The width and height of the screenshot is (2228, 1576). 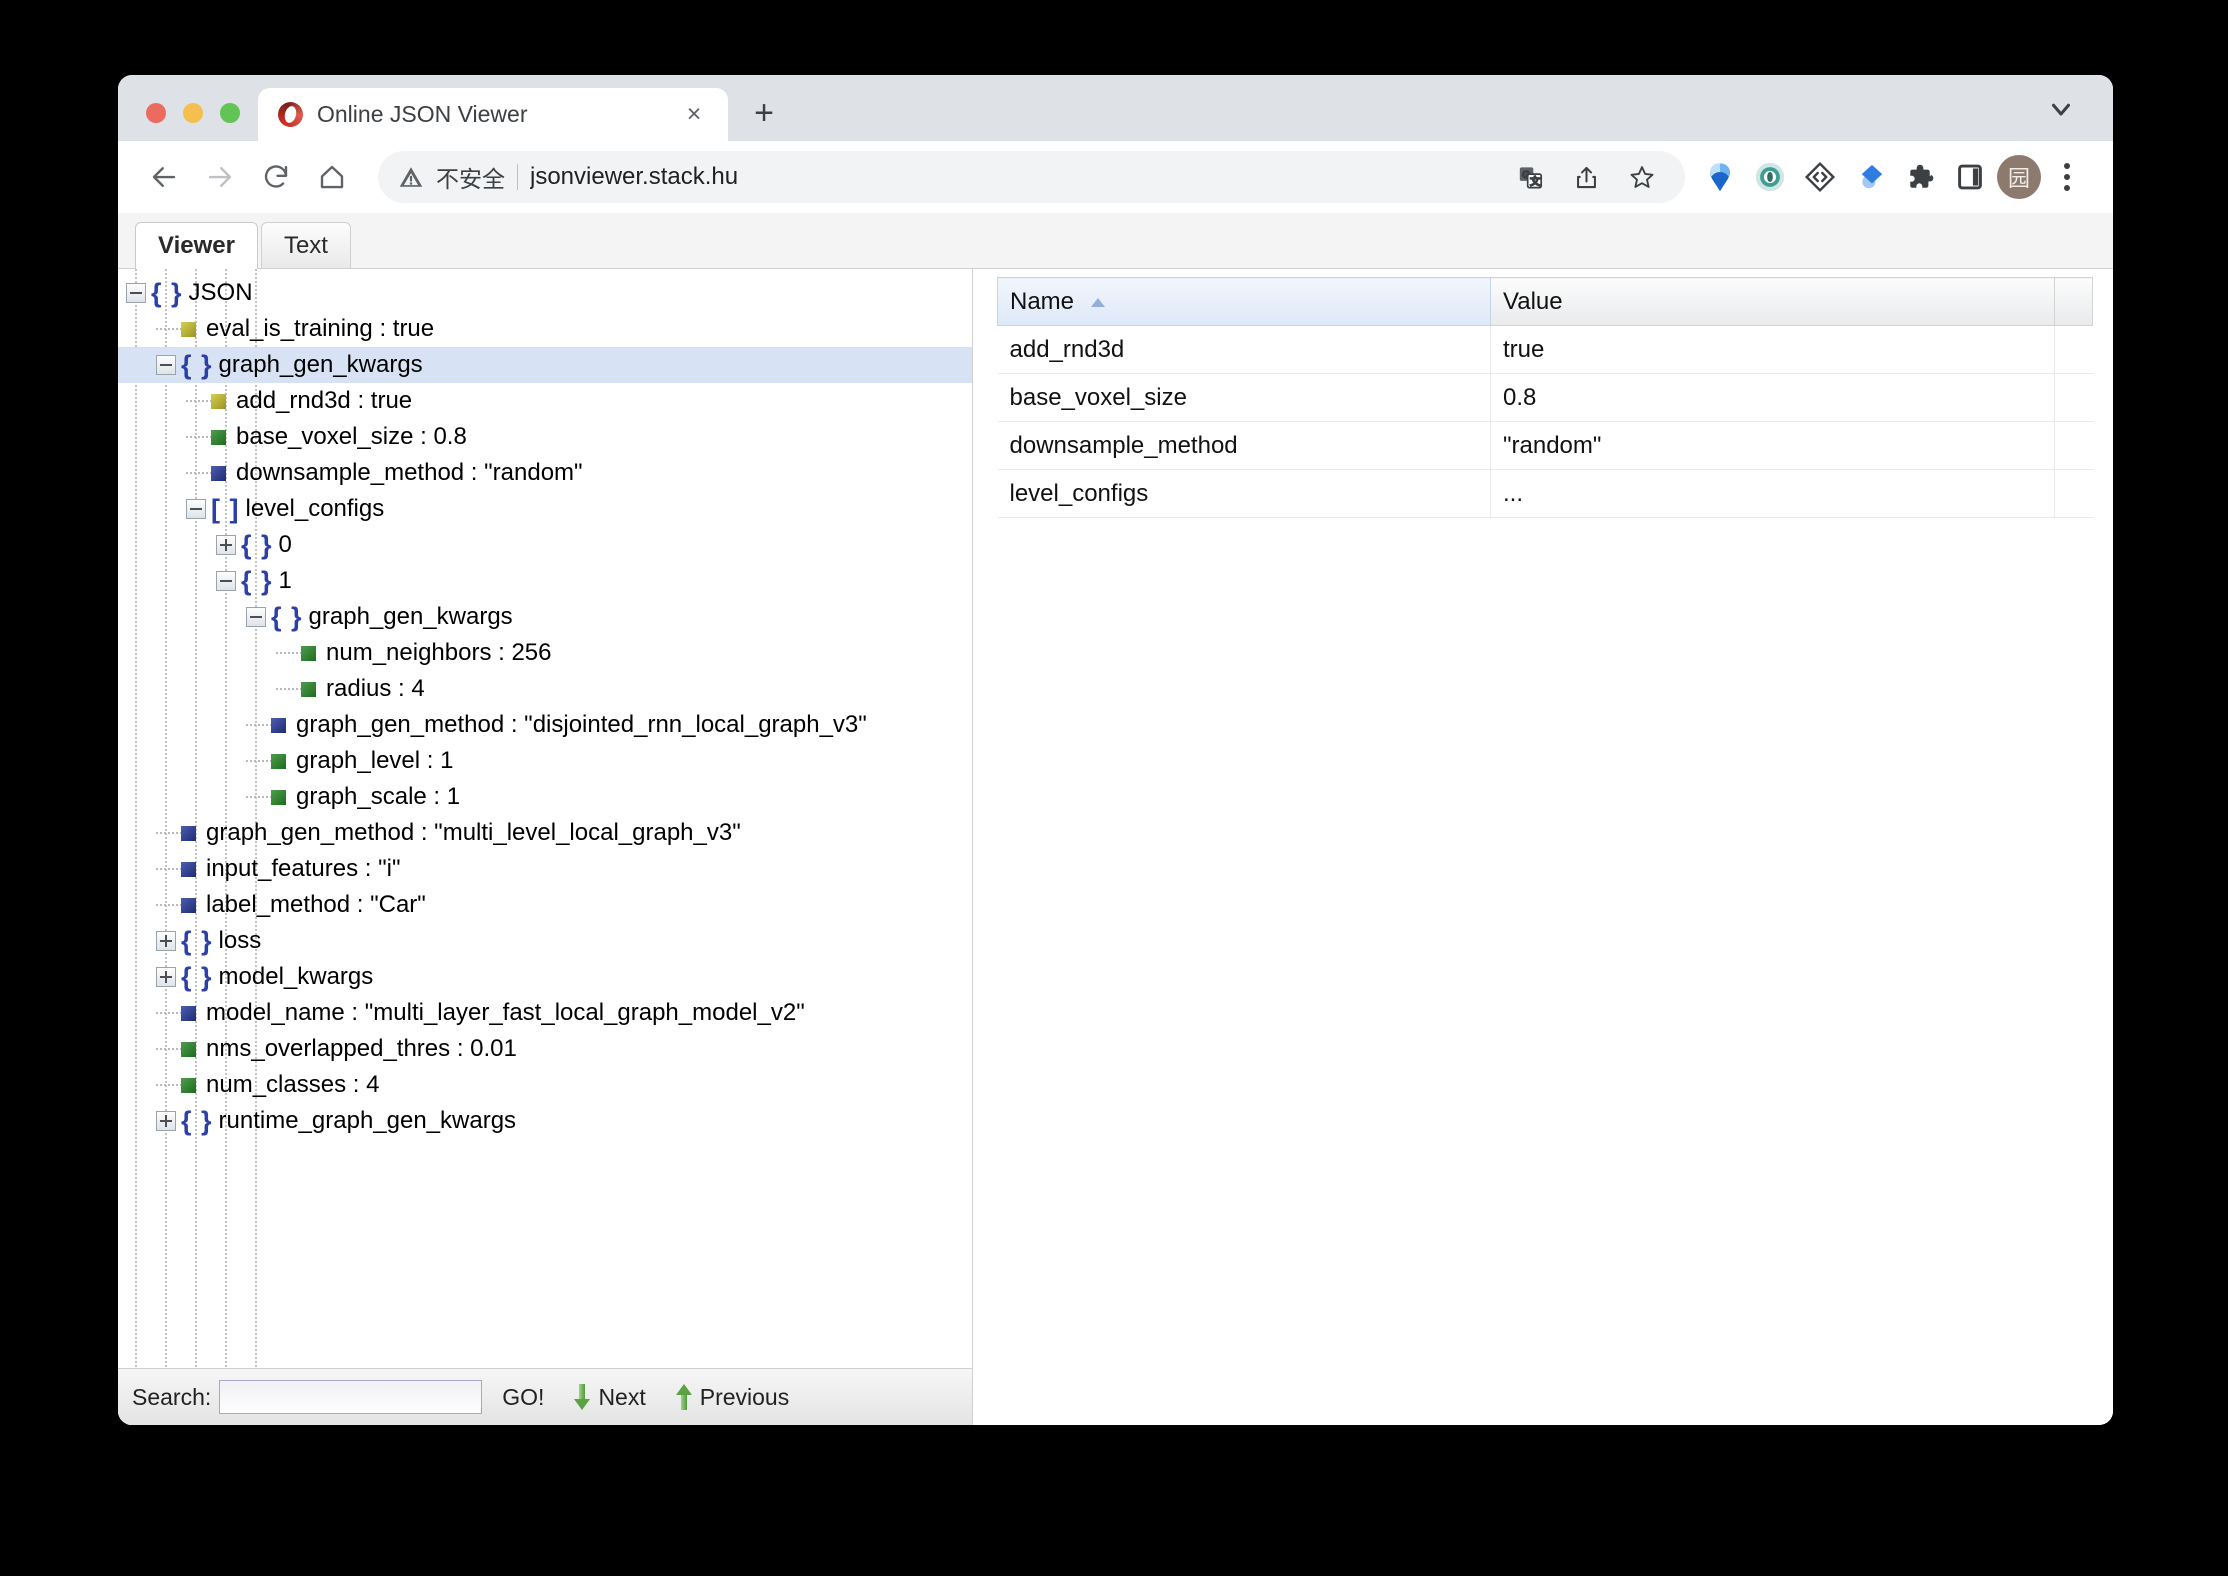 I want to click on tree-node: base_voxel_size : 0.8, so click(x=545, y=437).